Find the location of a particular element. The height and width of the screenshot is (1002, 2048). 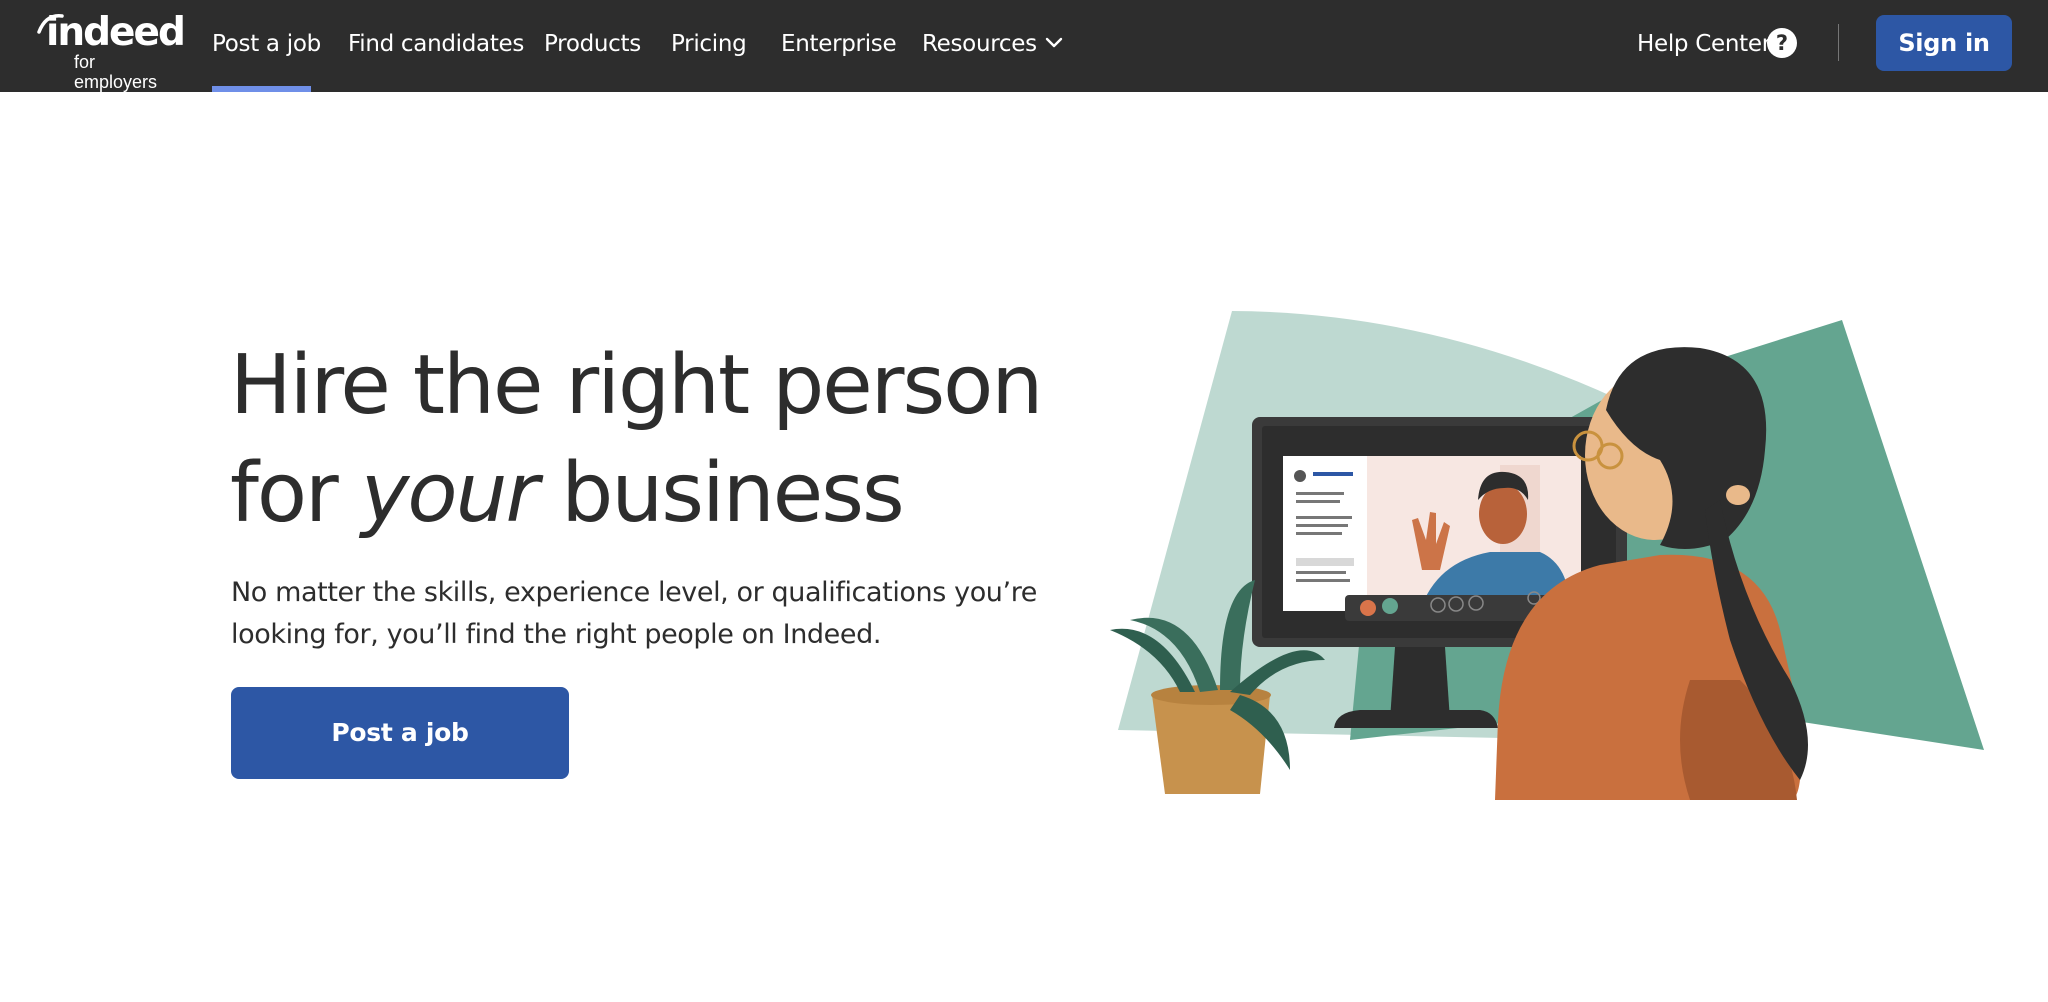

logo-wordmark: indeed is located at coordinates (116, 32).